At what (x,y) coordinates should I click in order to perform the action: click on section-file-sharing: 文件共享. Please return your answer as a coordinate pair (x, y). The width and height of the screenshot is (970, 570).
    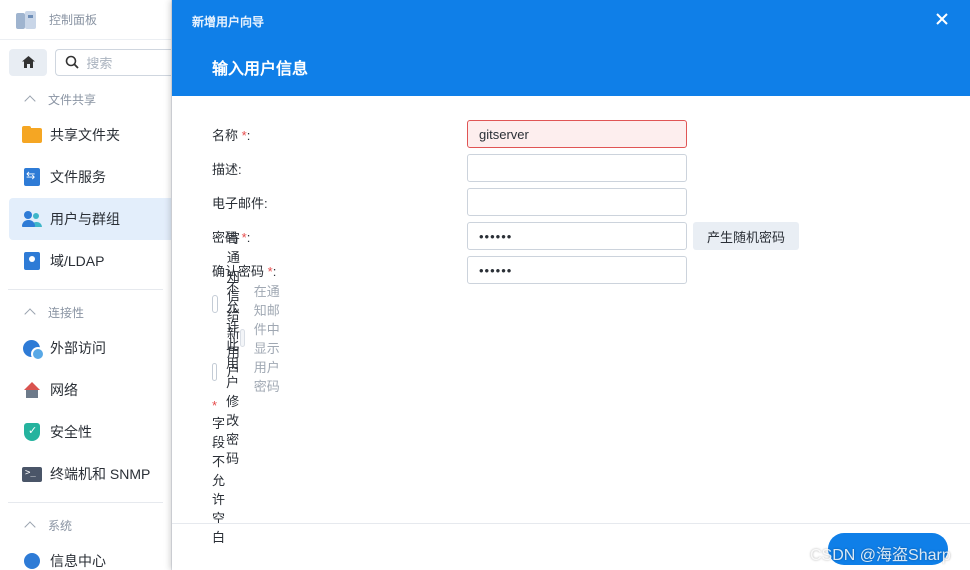
    Looking at the image, I should click on (85, 99).